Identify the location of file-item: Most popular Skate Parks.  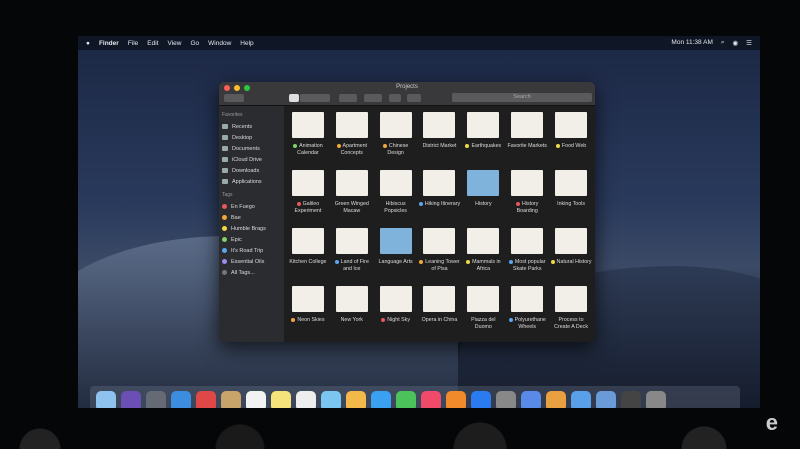
(527, 253).